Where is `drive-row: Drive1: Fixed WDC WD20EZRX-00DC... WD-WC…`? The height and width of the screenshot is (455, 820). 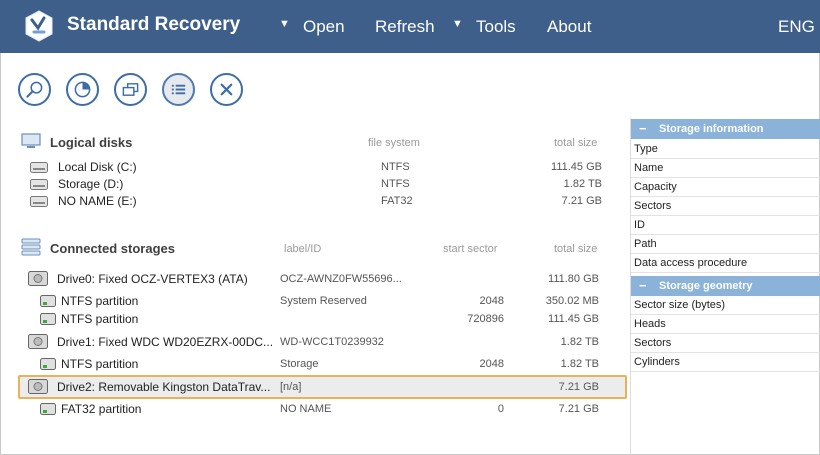 drive-row: Drive1: Fixed WDC WD20EZRX-00DC... WD-WC… is located at coordinates (322, 342).